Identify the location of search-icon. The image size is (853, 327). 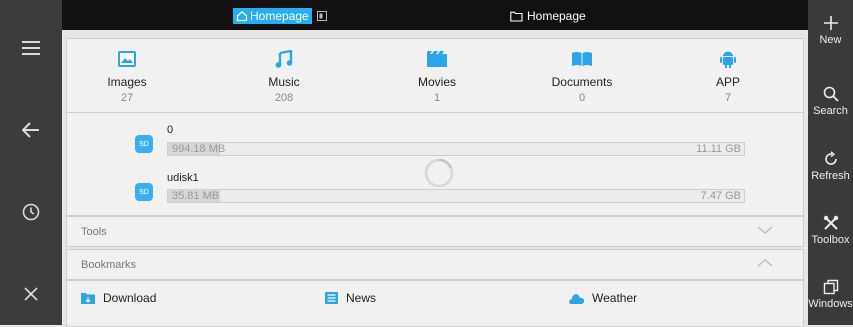
(831, 94).